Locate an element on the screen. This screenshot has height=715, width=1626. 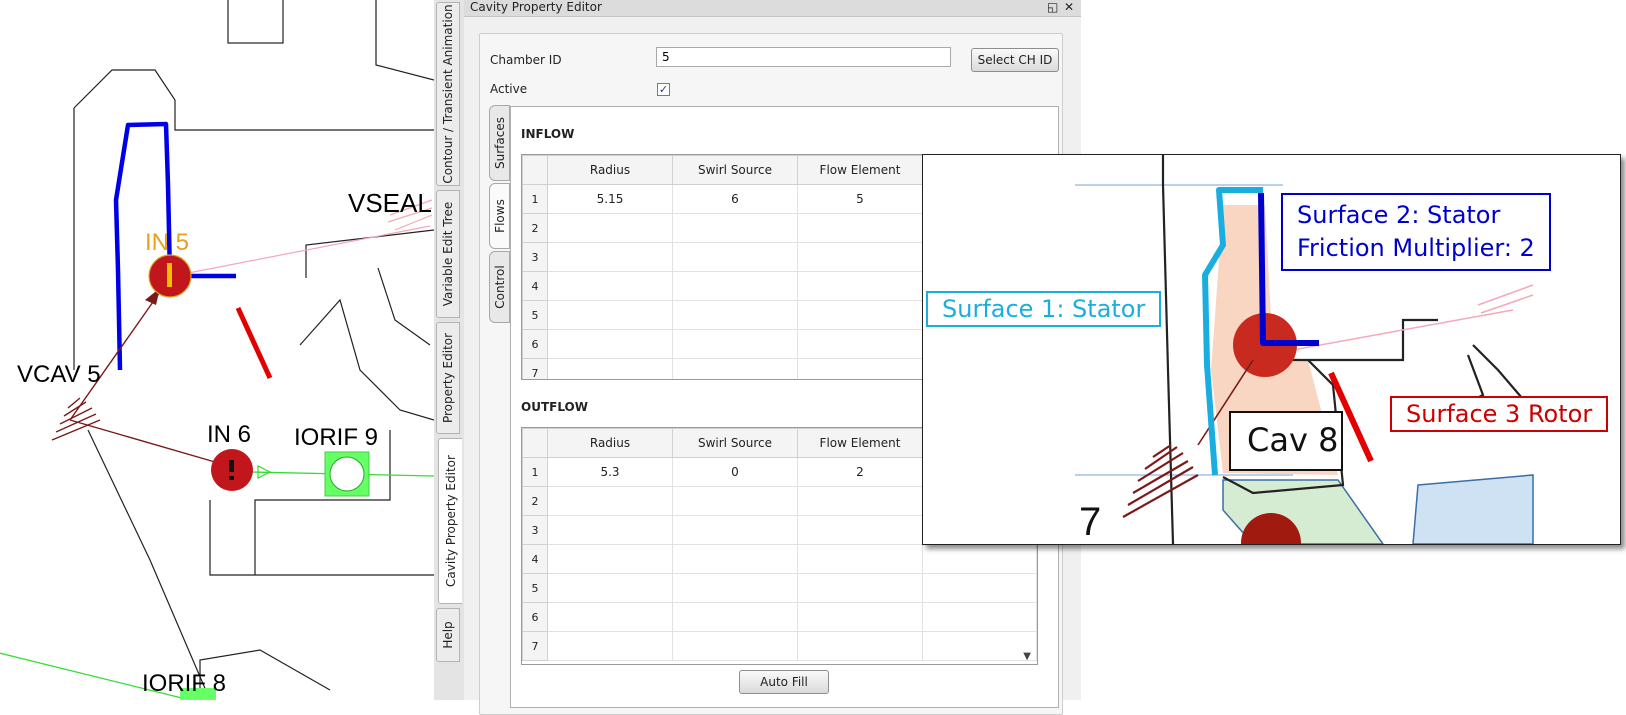
table-row: 4 is located at coordinates (779, 559).